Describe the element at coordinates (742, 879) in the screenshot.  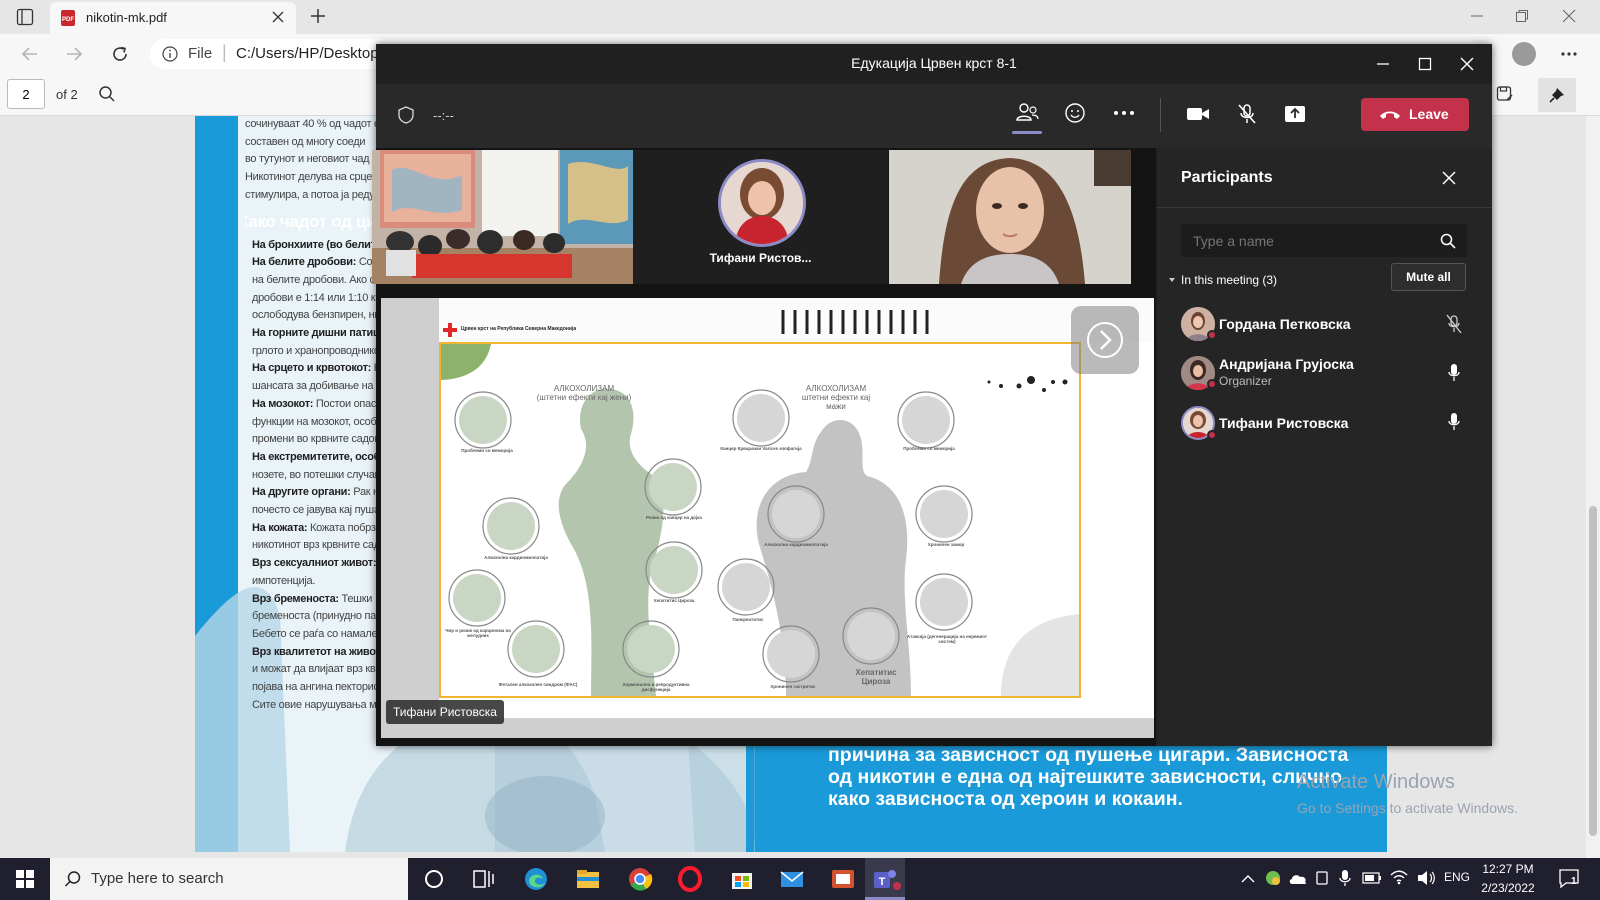
I see `store-icon` at that location.